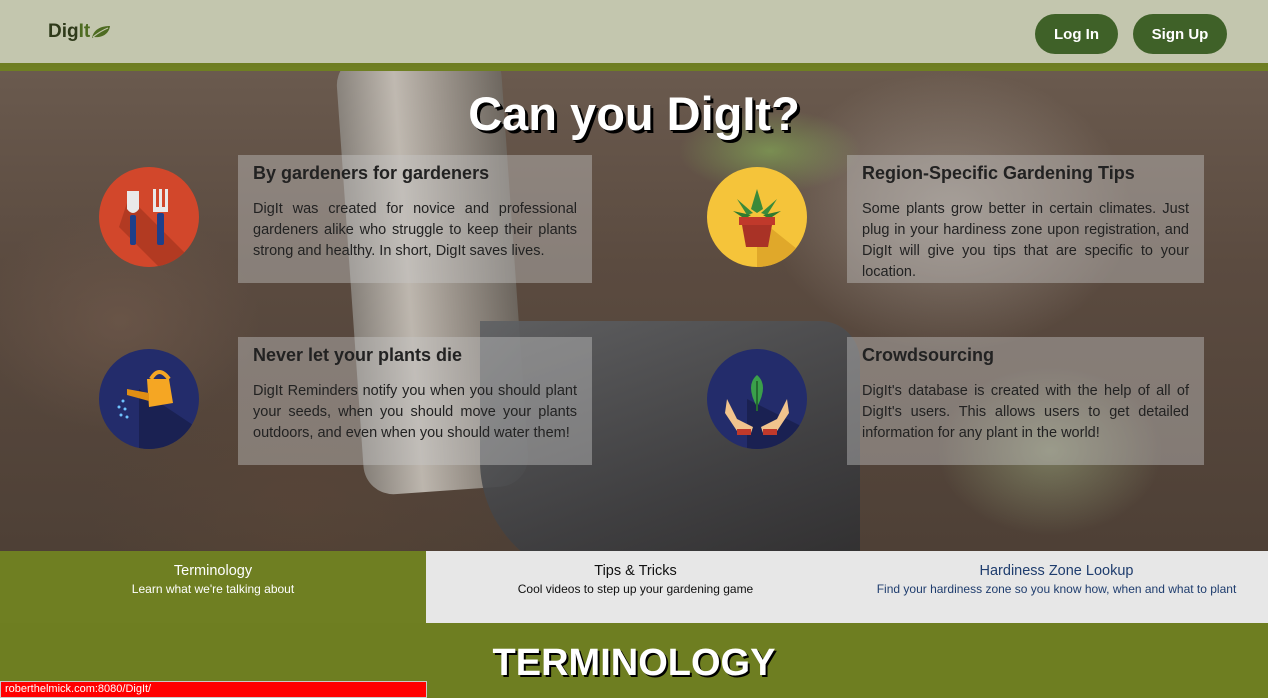  Describe the element at coordinates (757, 399) in the screenshot. I see `hands-leaf-icon` at that location.